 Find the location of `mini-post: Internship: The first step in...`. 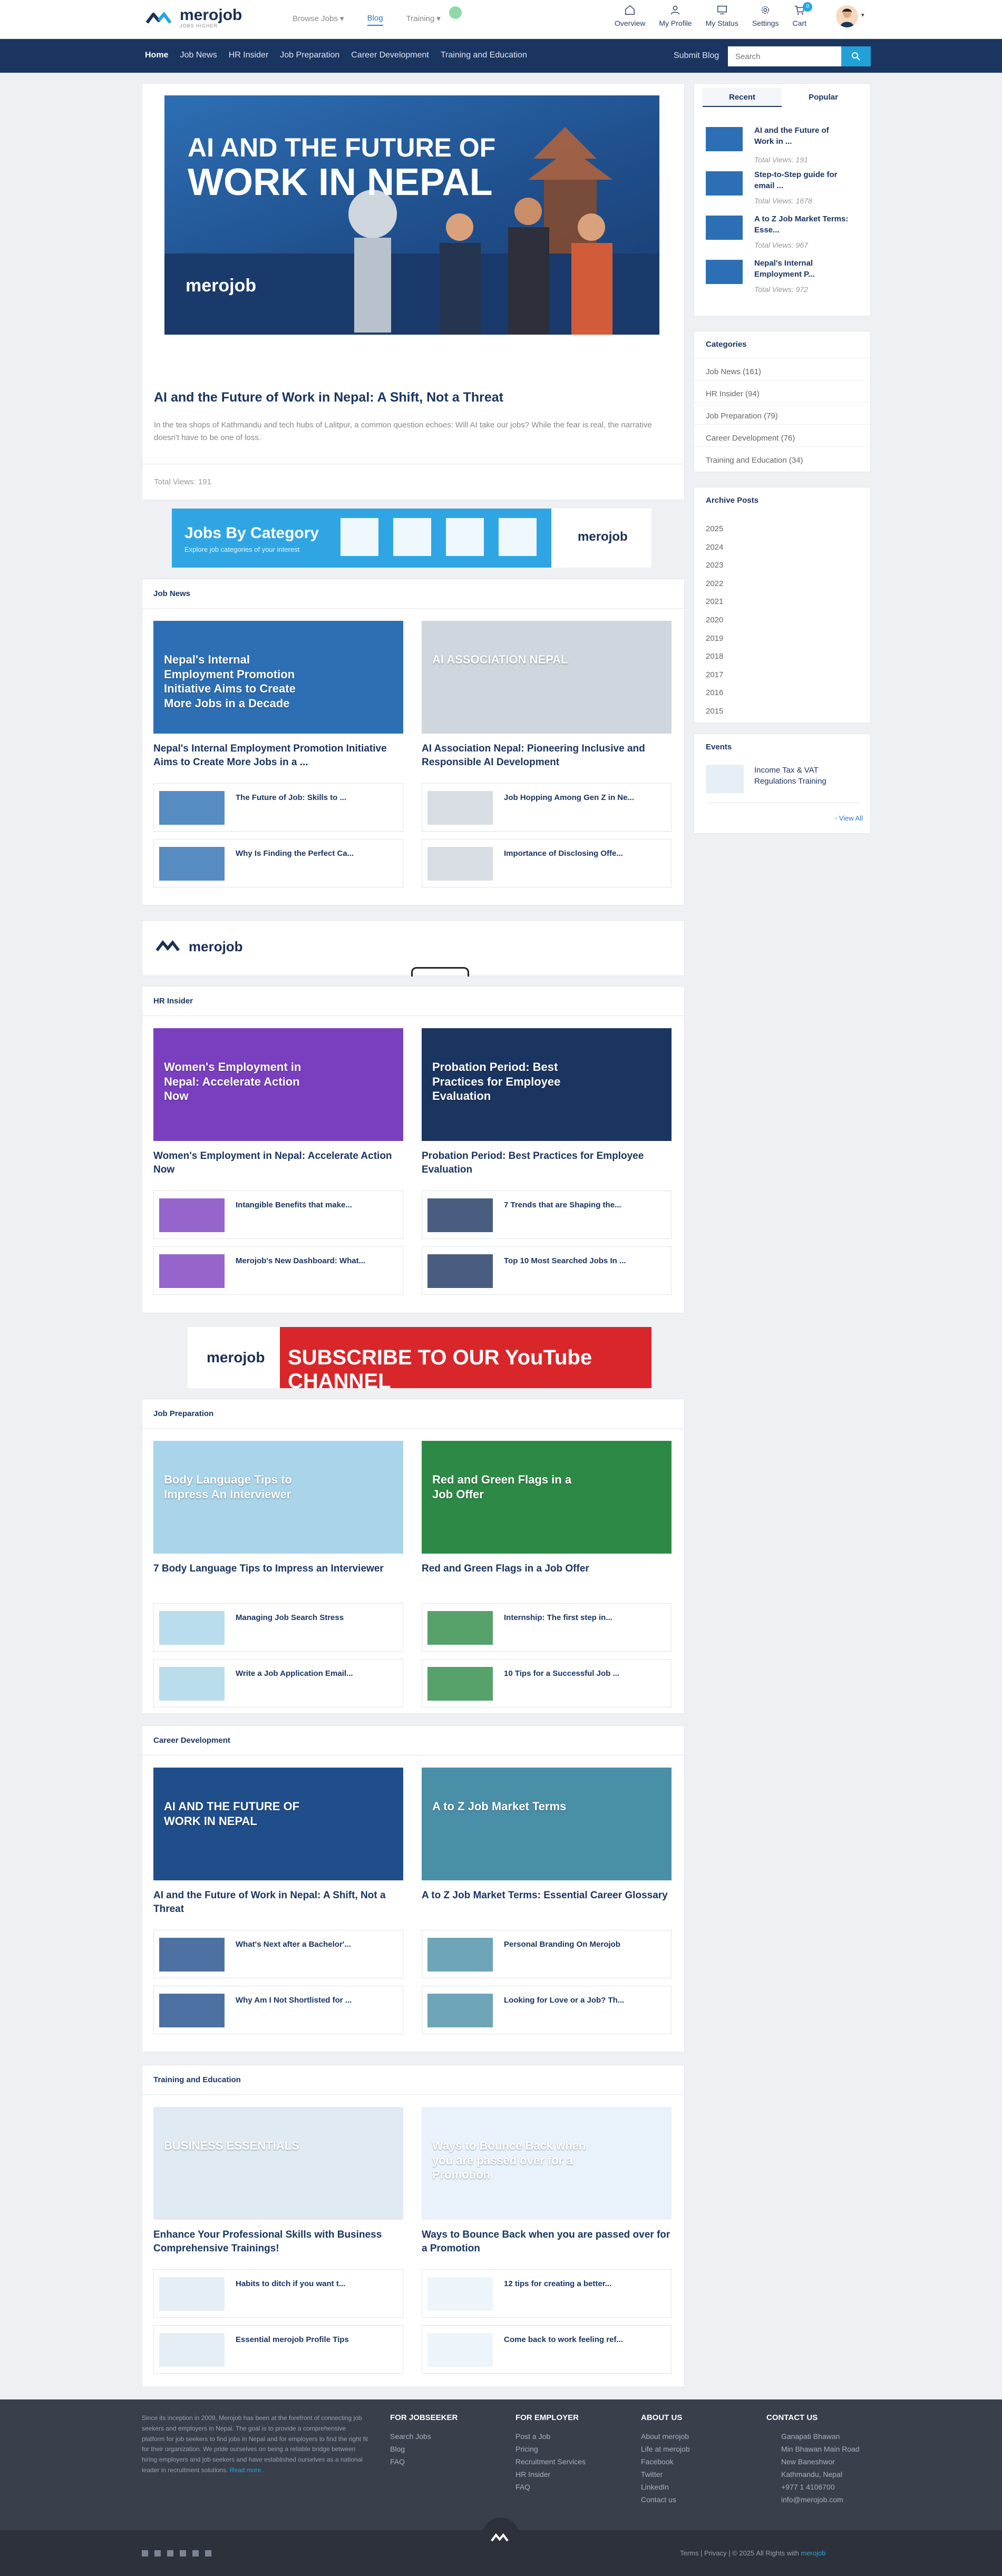

mini-post: Internship: The first step in... is located at coordinates (547, 1627).